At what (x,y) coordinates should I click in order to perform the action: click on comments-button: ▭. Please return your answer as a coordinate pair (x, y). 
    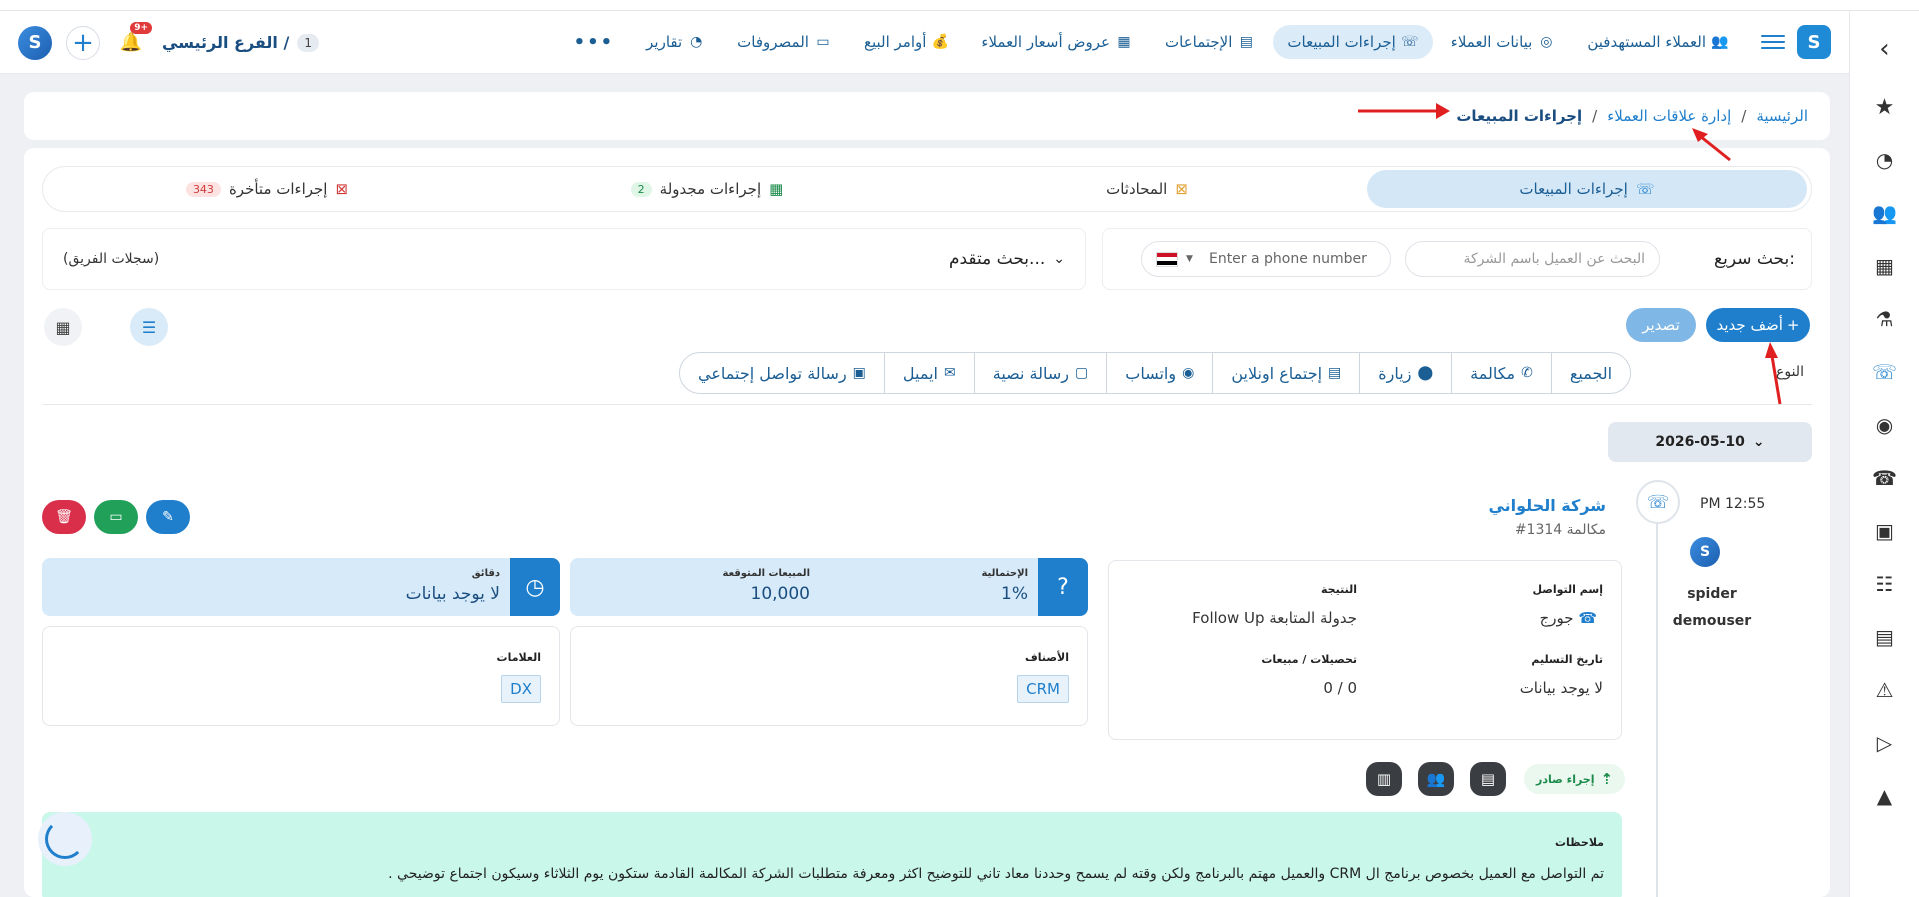
    Looking at the image, I should click on (116, 517).